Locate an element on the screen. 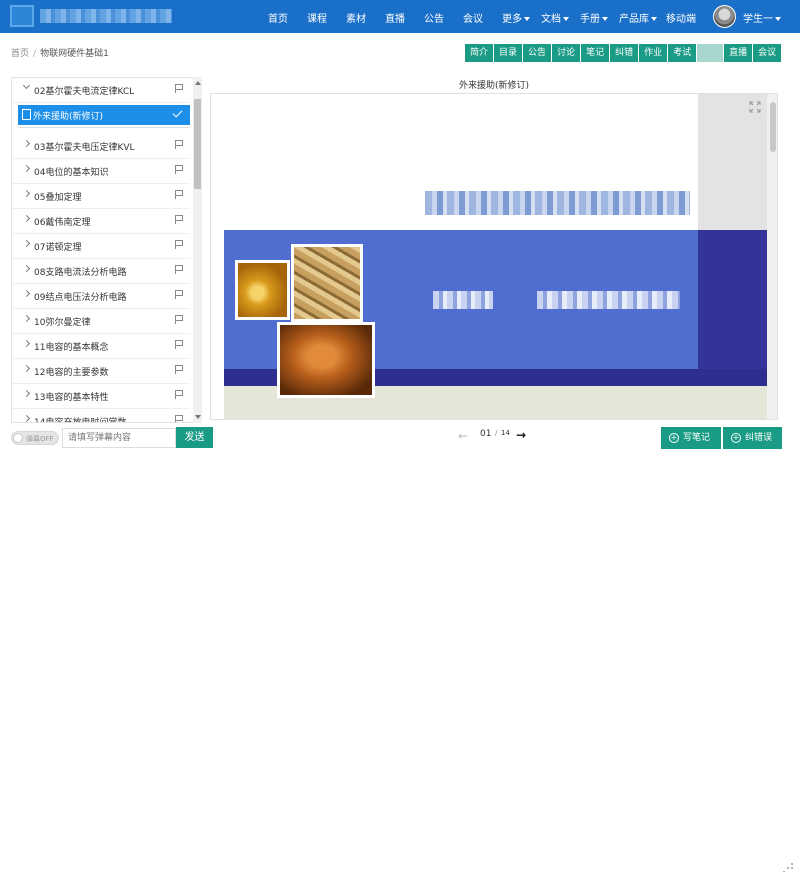  list-subitem-selected: 外来援助(新修订) is located at coordinates (104, 115).